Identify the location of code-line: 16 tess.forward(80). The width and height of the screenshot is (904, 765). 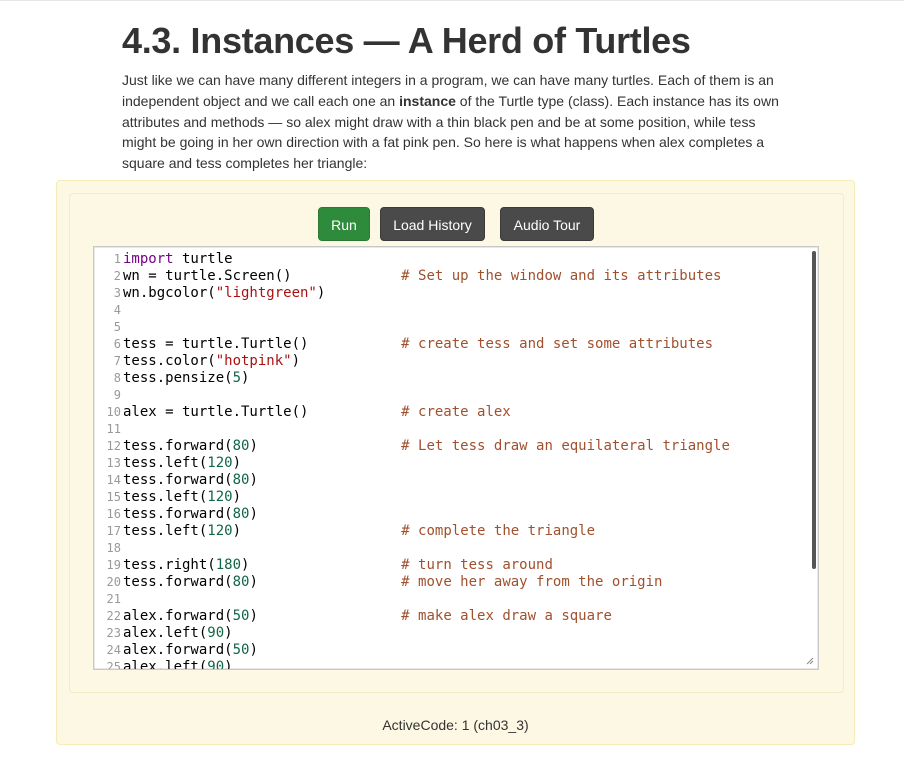
(449, 514).